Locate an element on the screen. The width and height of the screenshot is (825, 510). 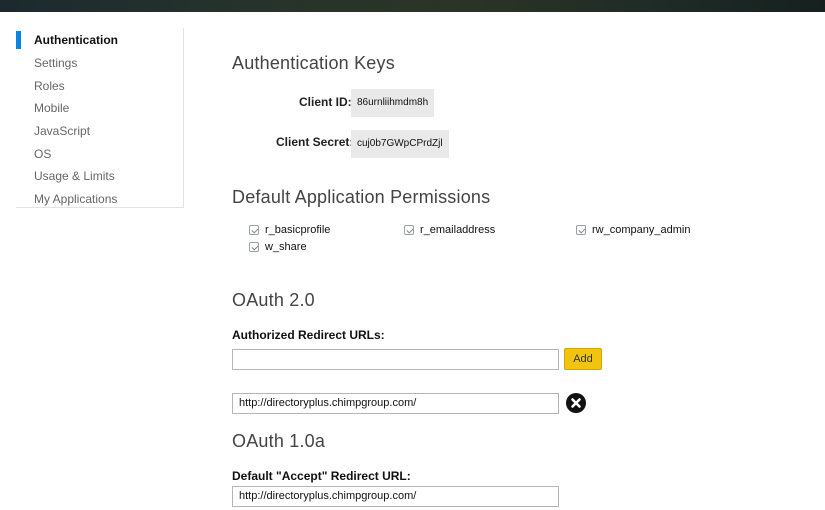
permission-r-basicprofile: r_basicprofile is located at coordinates (289, 230).